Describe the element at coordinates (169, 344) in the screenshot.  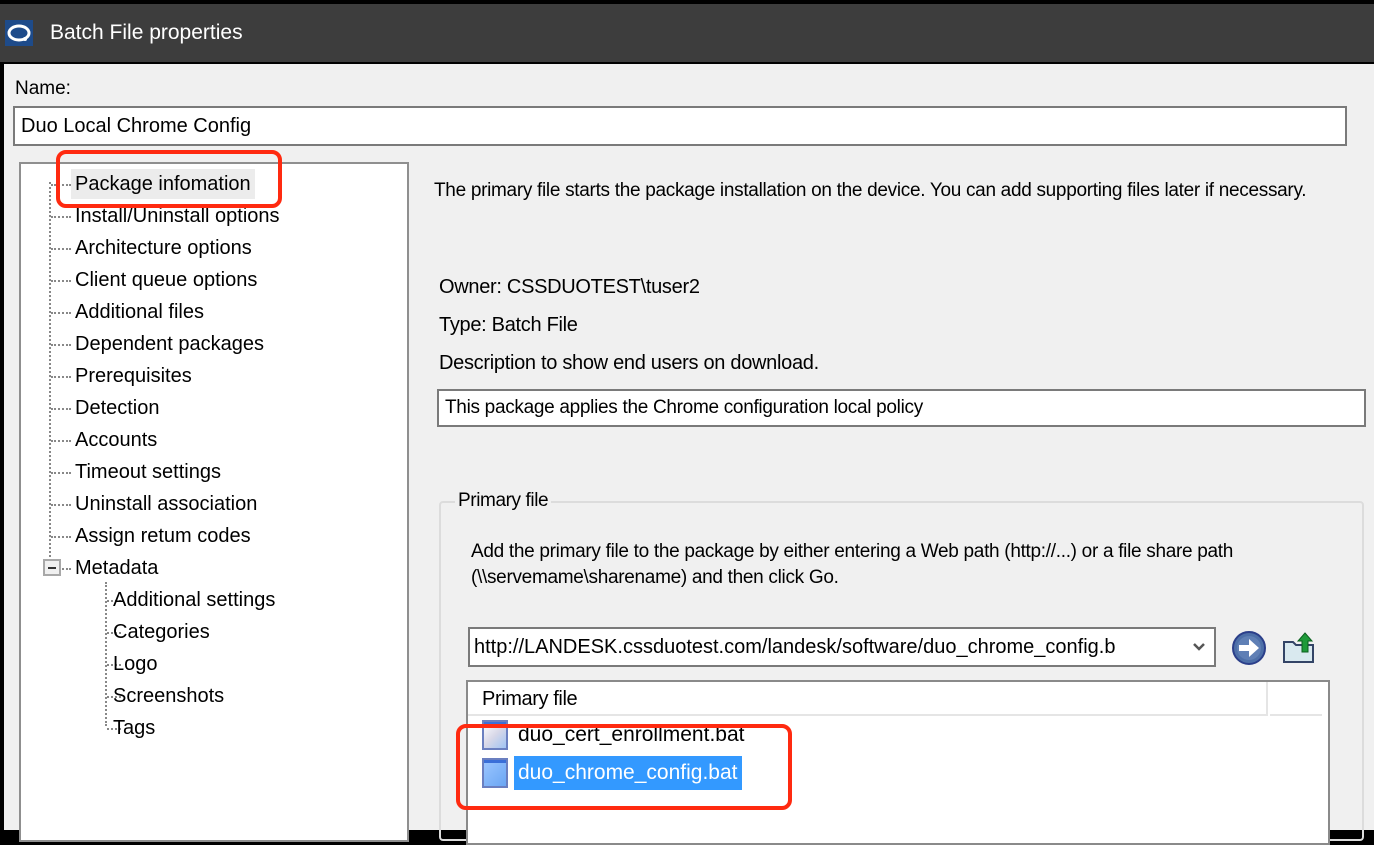
I see `tree-item-dependent-packages: Dependent packages` at that location.